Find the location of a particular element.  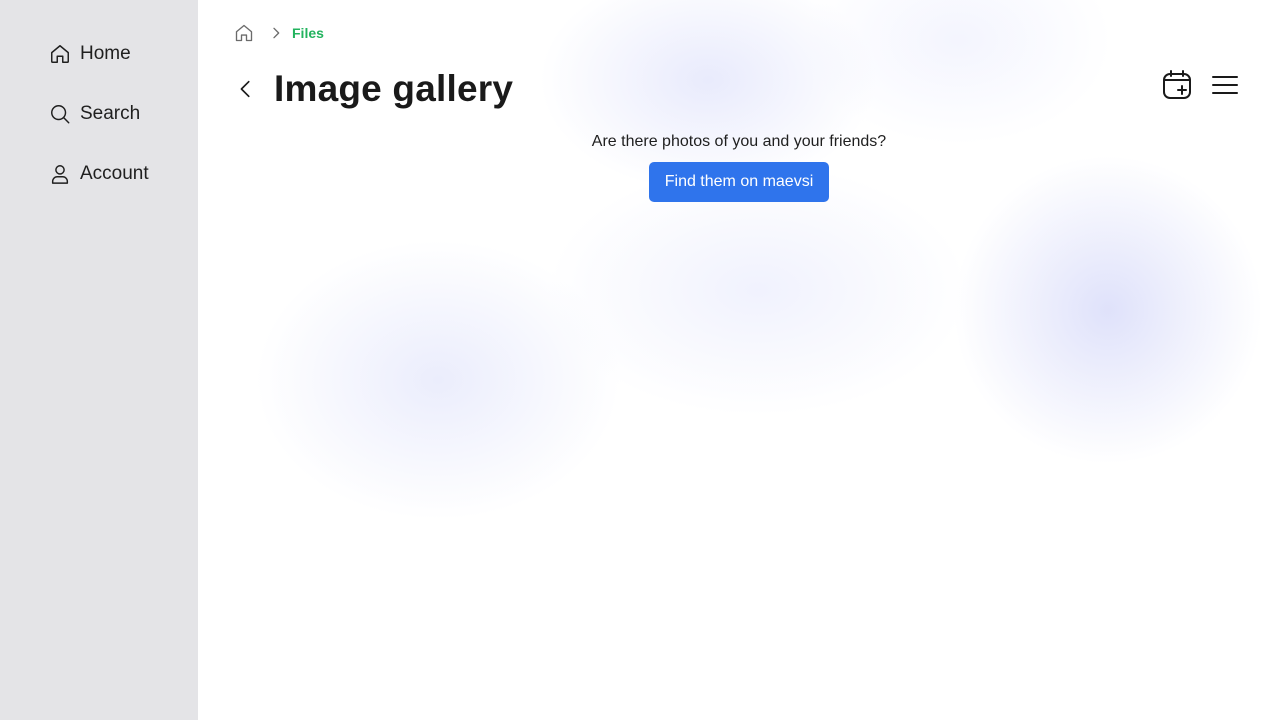

page-header: Image gallery is located at coordinates (373, 89).